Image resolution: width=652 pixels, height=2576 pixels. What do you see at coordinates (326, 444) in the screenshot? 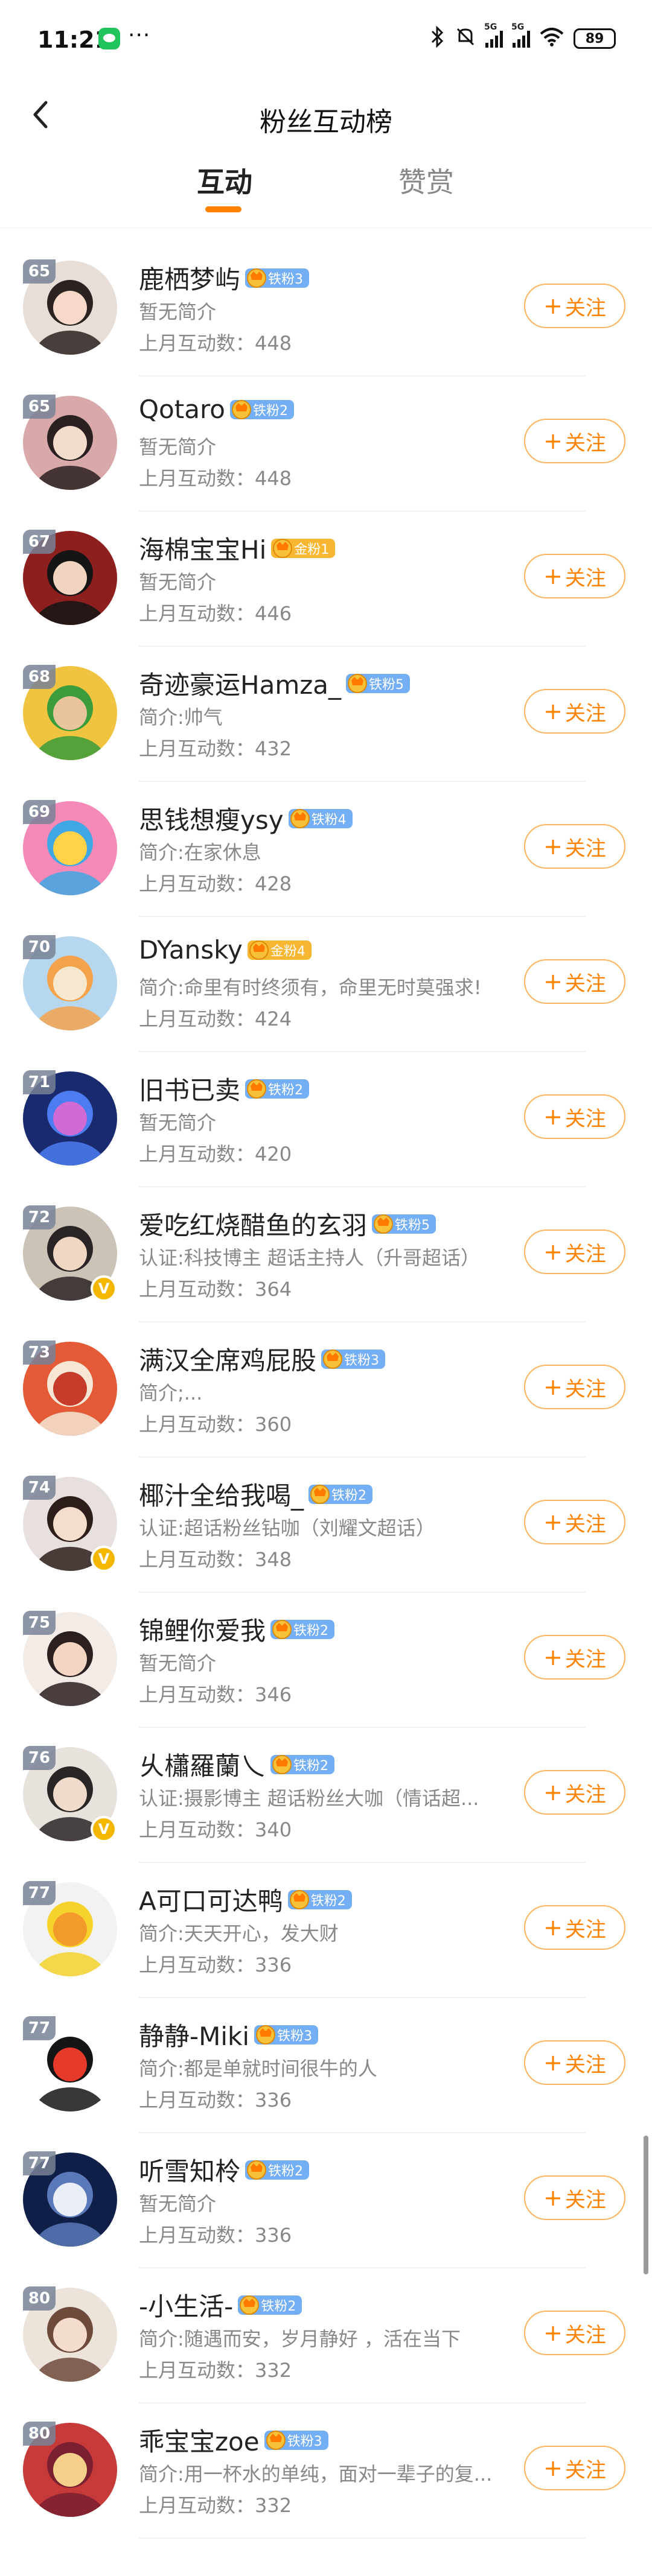
I see `list-item: 65 Qotaro 铁粉2 暂无简介 上月互动数：448 + 关注` at bounding box center [326, 444].